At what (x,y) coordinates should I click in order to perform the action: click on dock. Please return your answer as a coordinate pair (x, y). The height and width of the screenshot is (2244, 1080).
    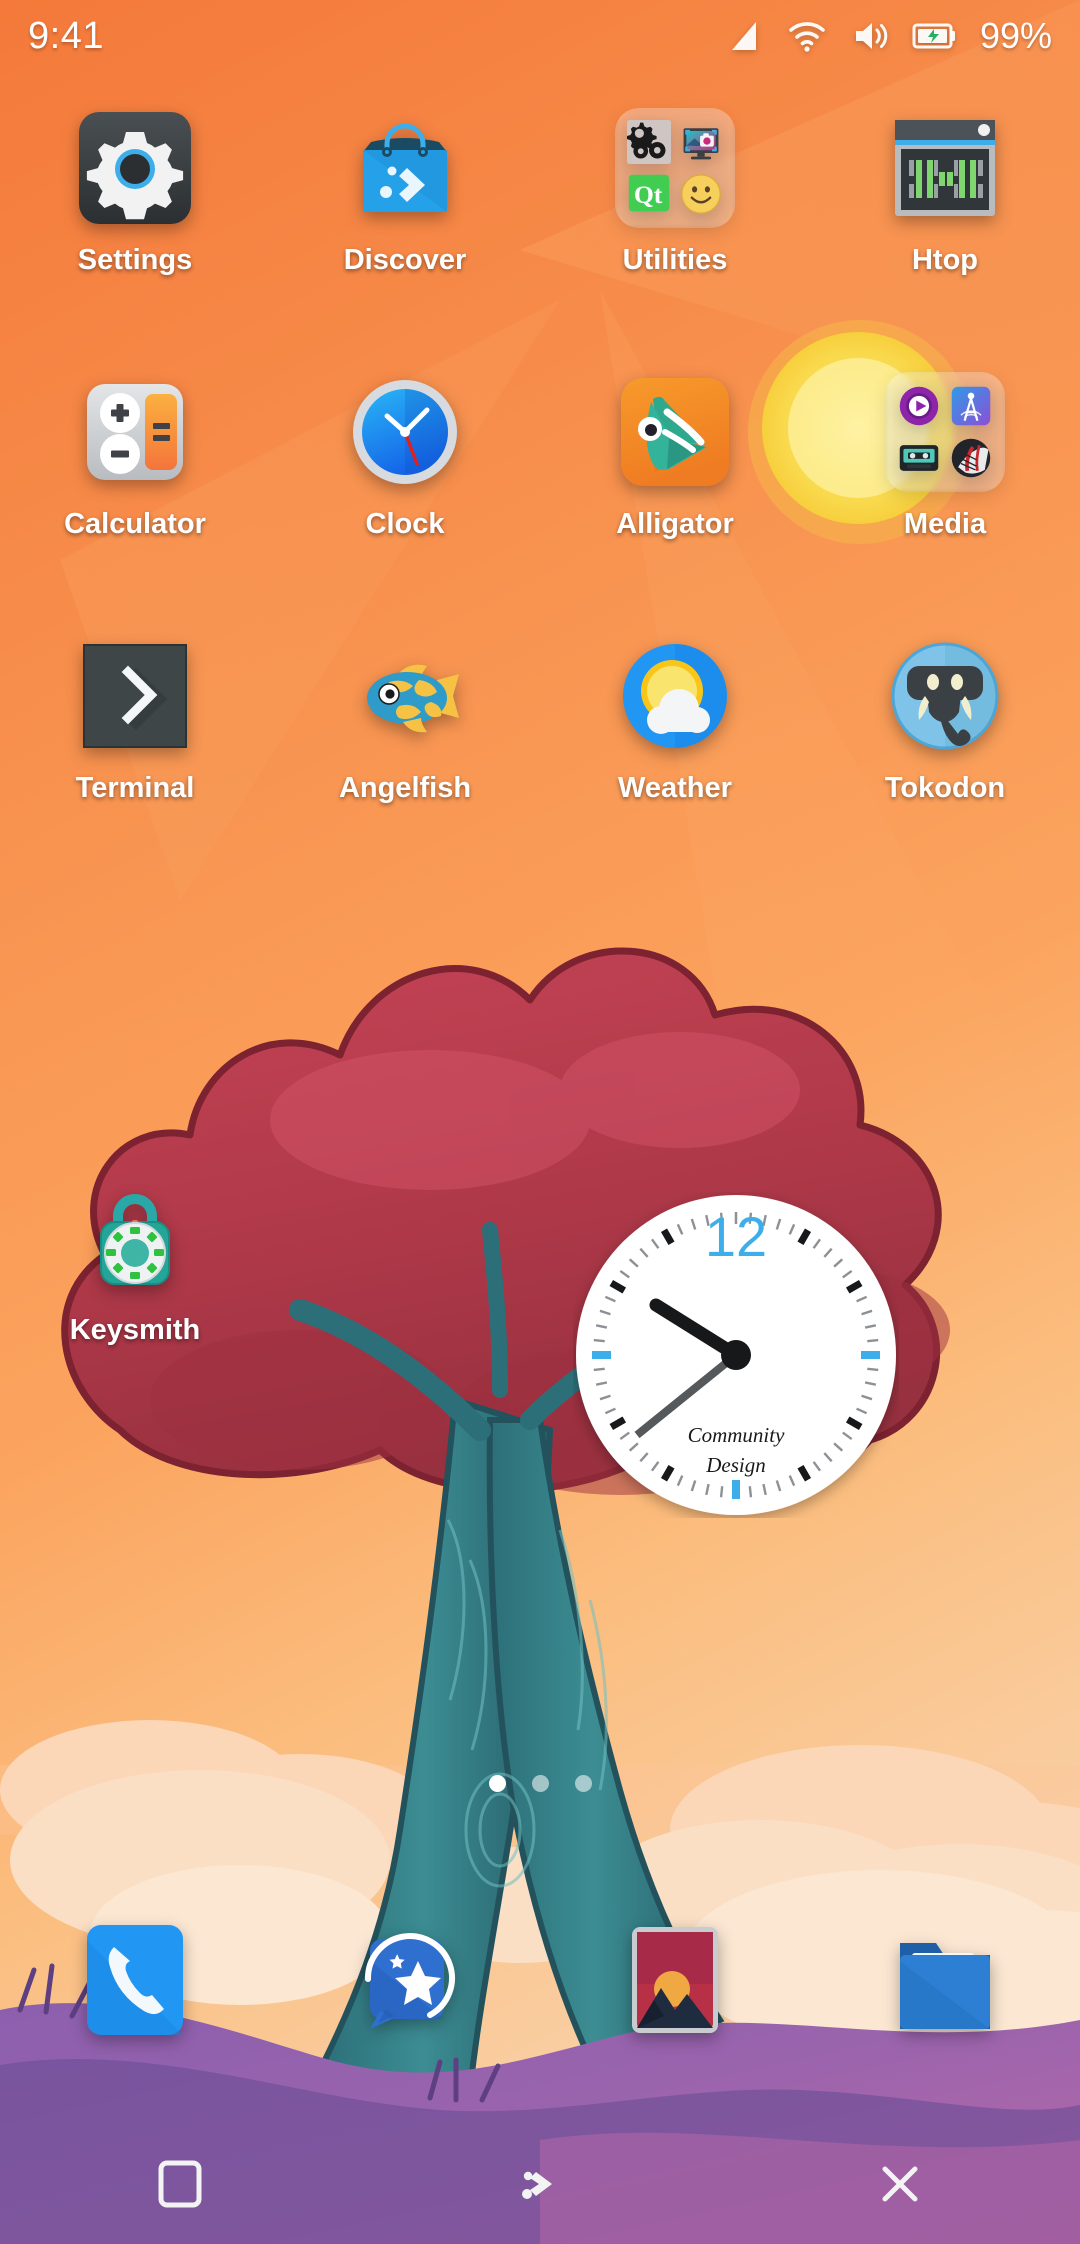
    Looking at the image, I should click on (540, 1980).